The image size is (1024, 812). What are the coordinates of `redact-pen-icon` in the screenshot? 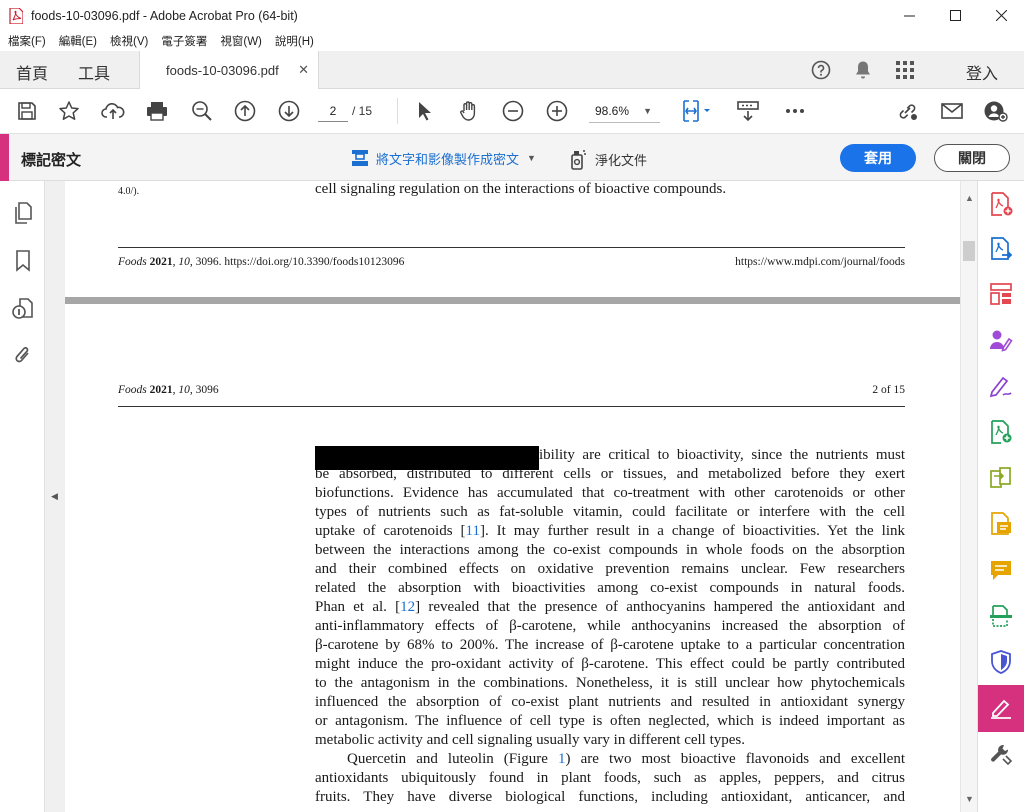 It's located at (1001, 709).